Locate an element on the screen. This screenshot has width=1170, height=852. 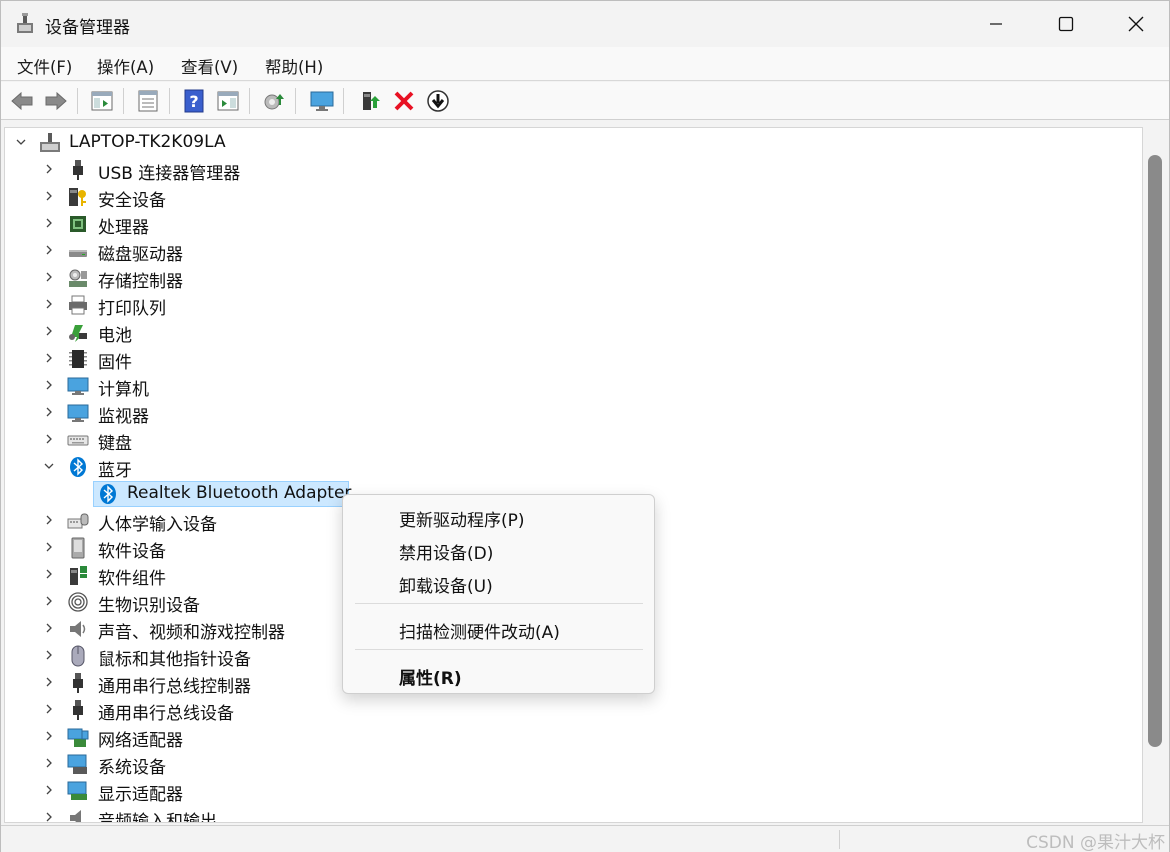
monitor-button is located at coordinates (322, 101).